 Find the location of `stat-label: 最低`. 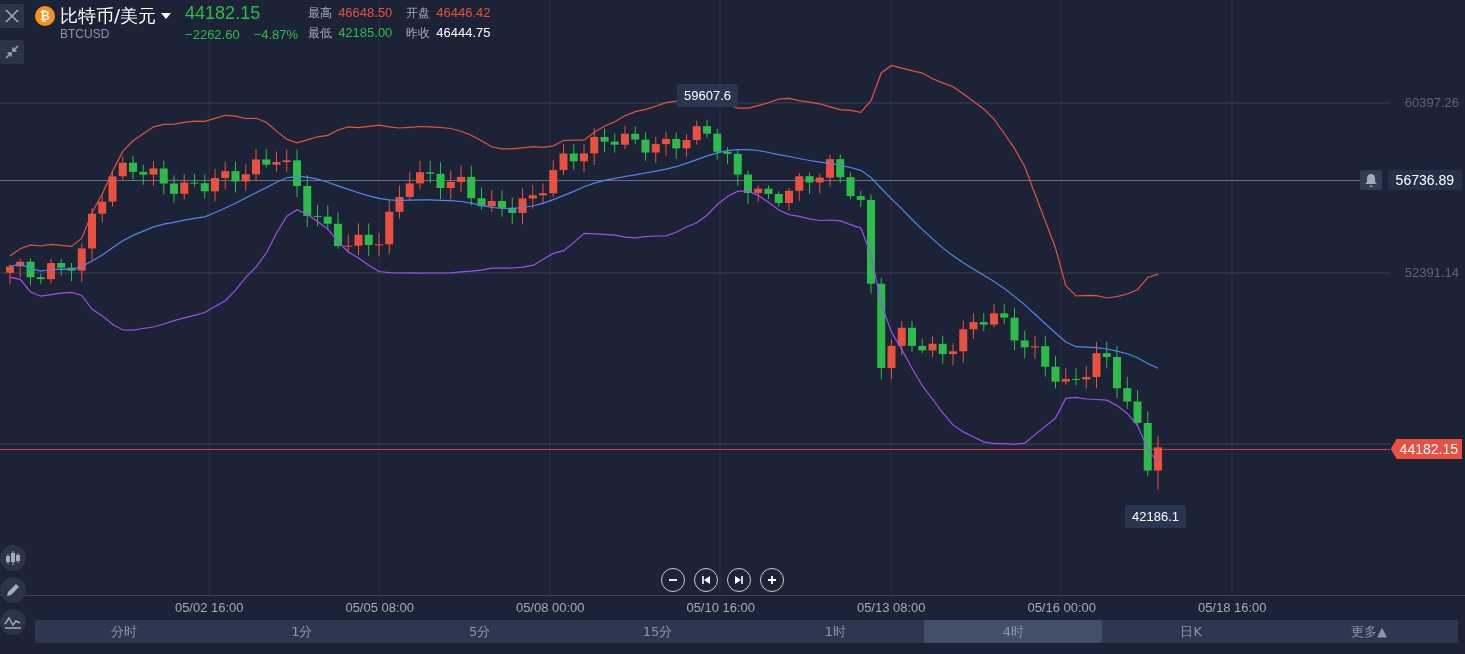

stat-label: 最低 is located at coordinates (320, 33).